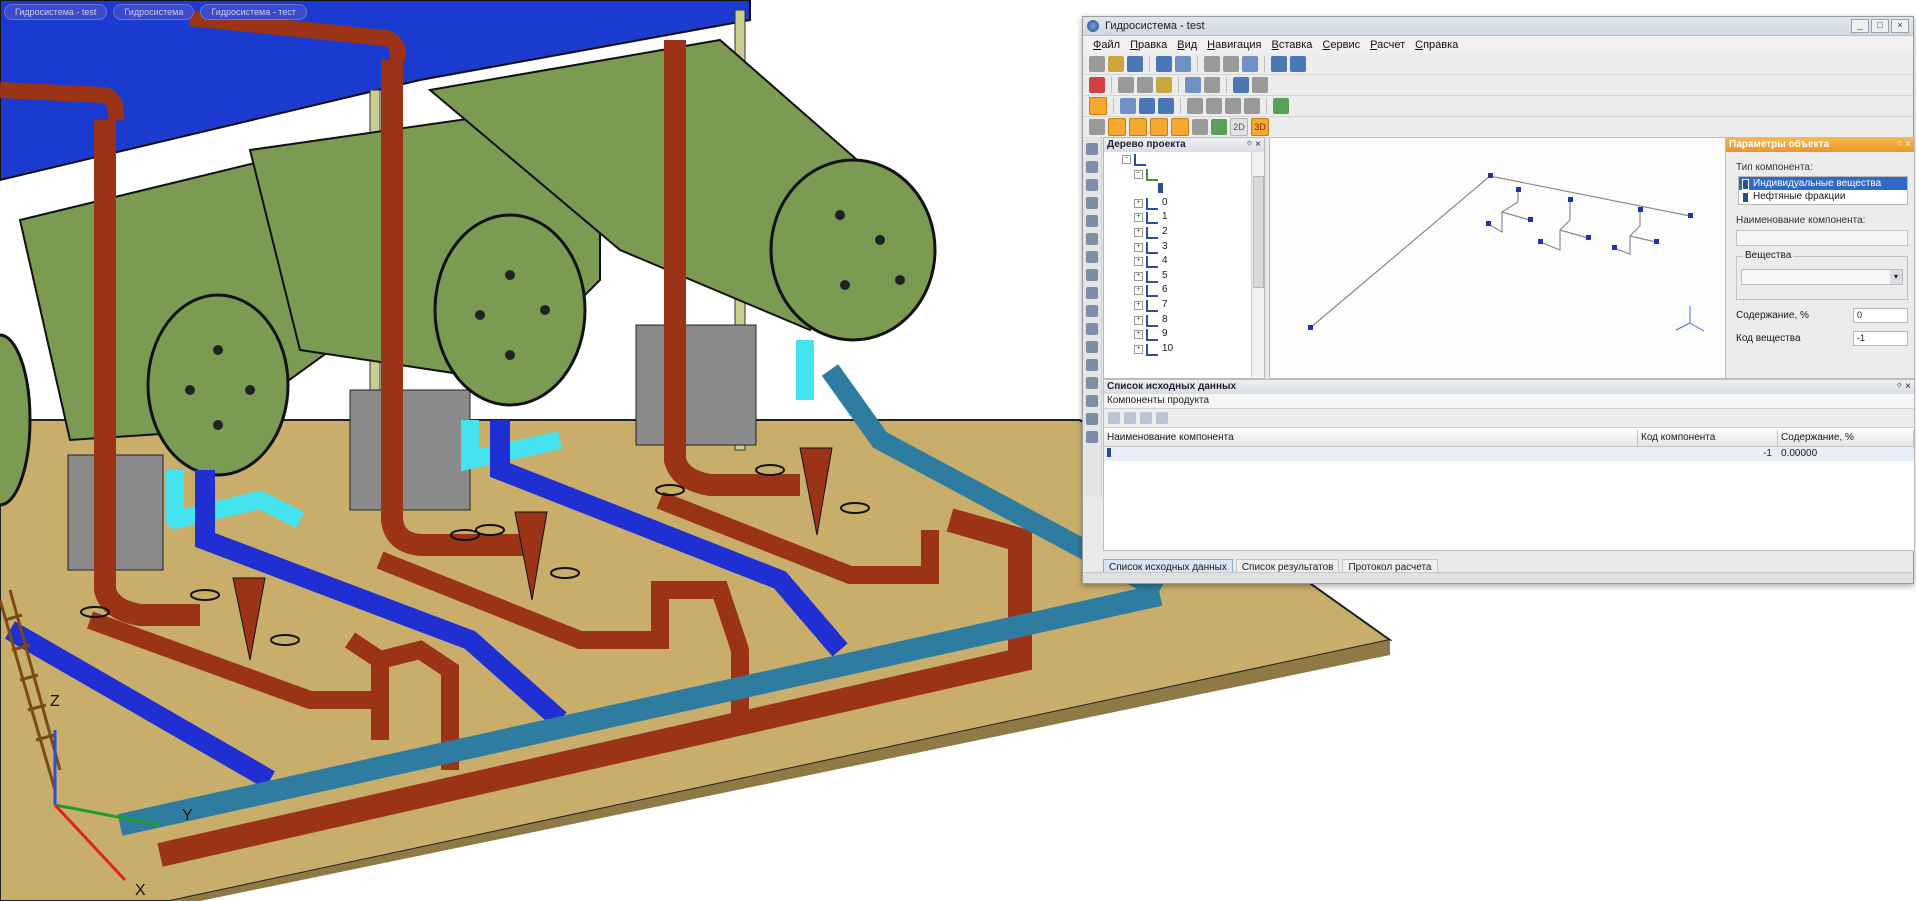 Image resolution: width=1916 pixels, height=901 pixels. I want to click on document-icon, so click(1200, 127).